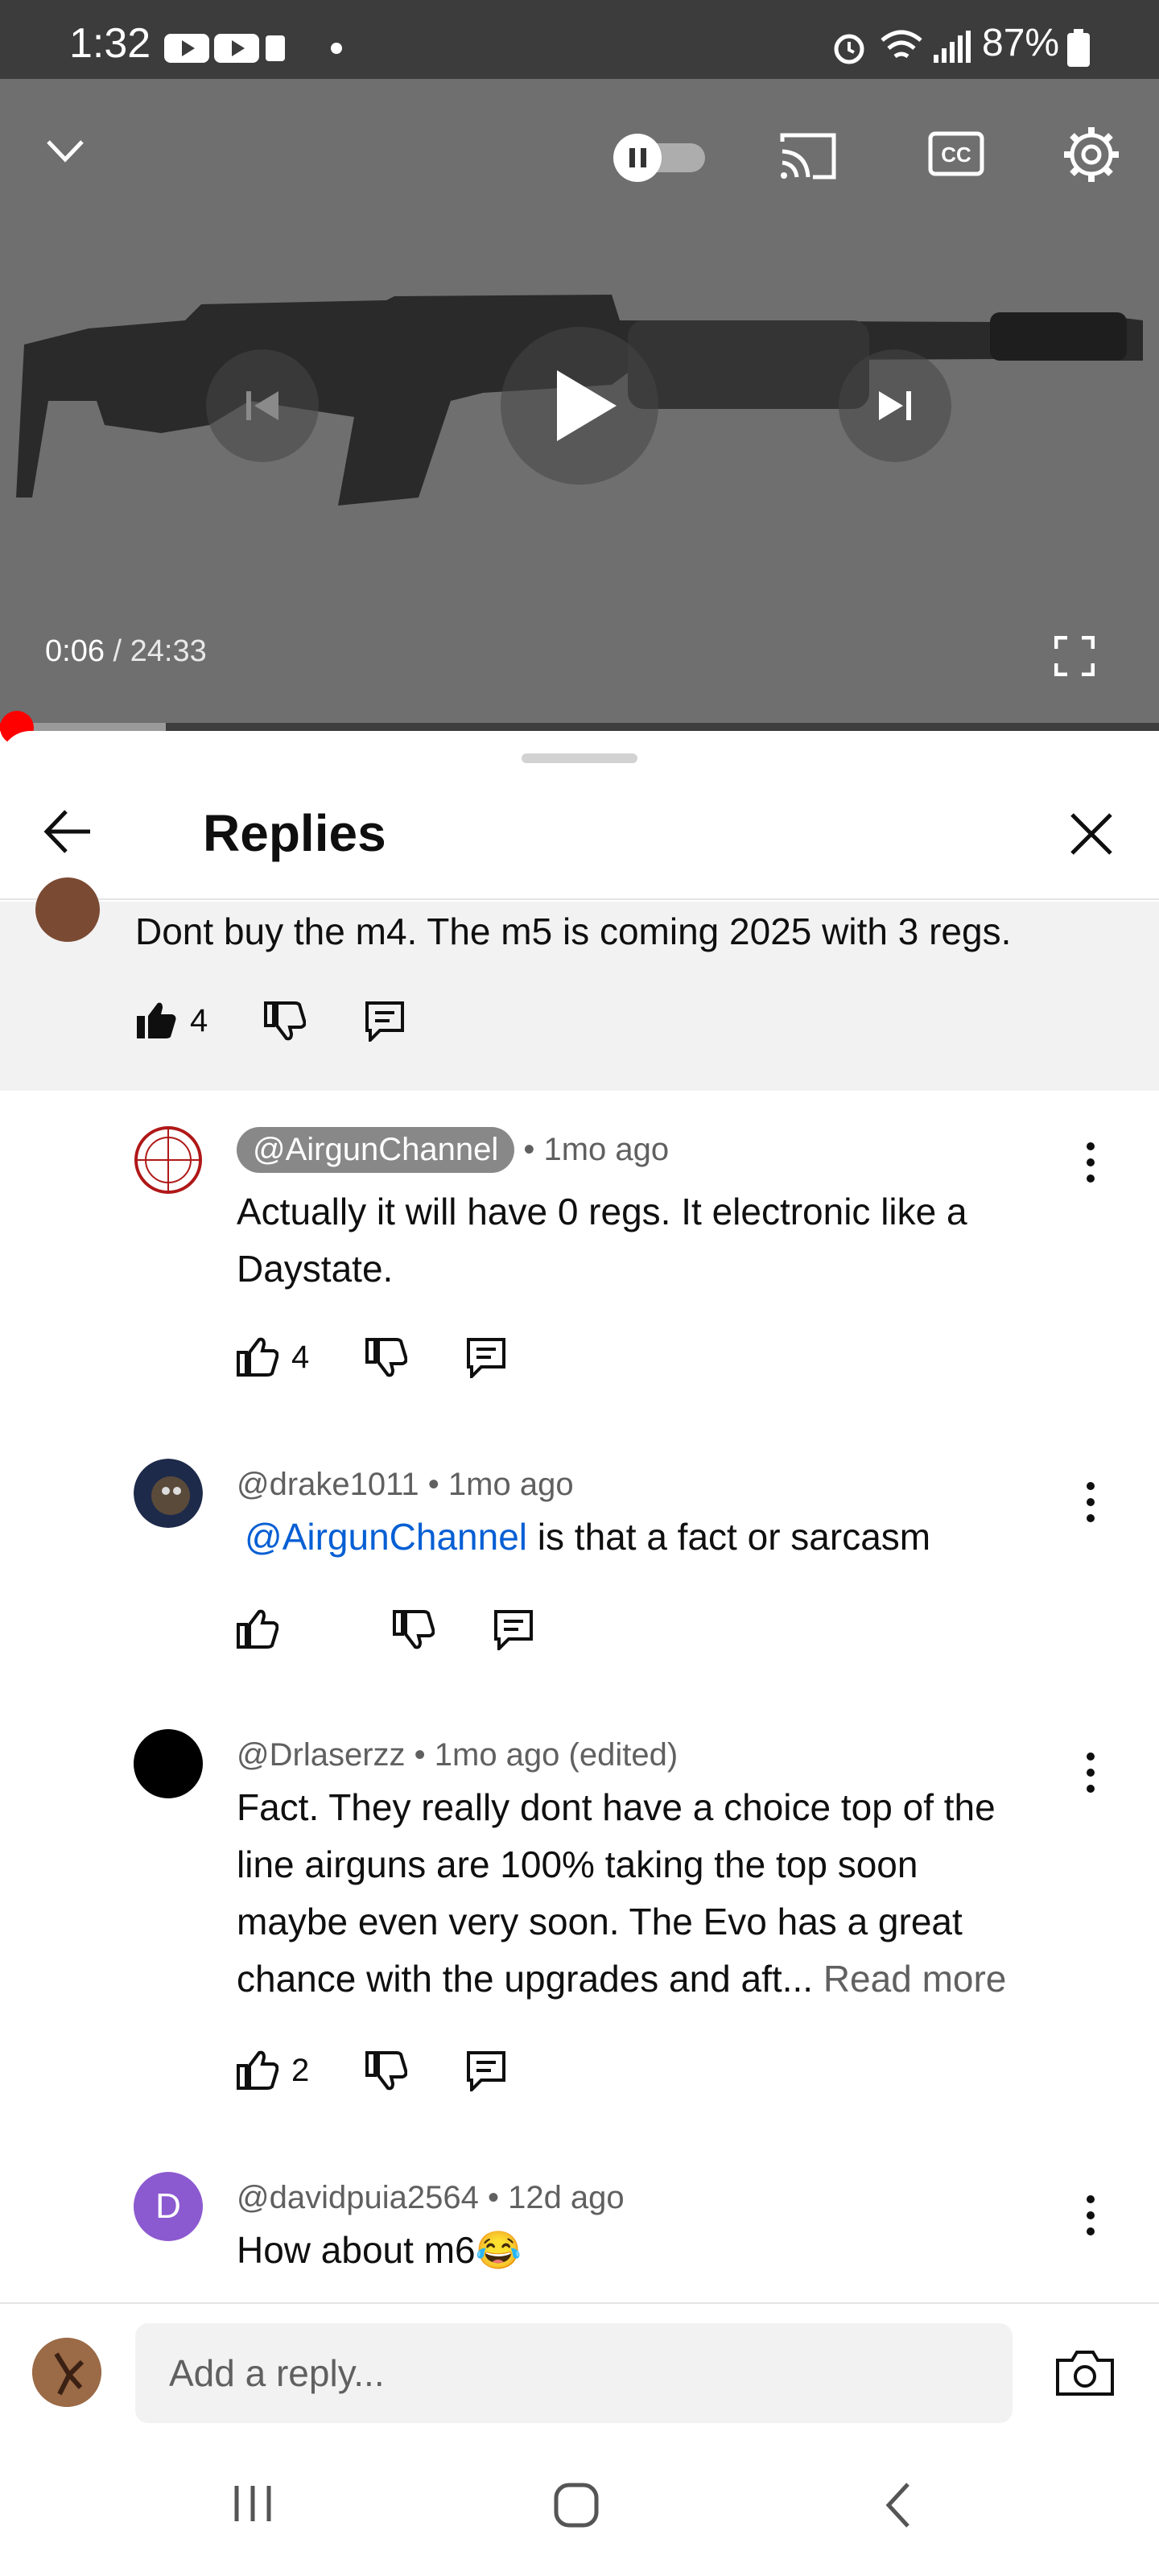  Describe the element at coordinates (898, 2505) in the screenshot. I see `back-icon` at that location.